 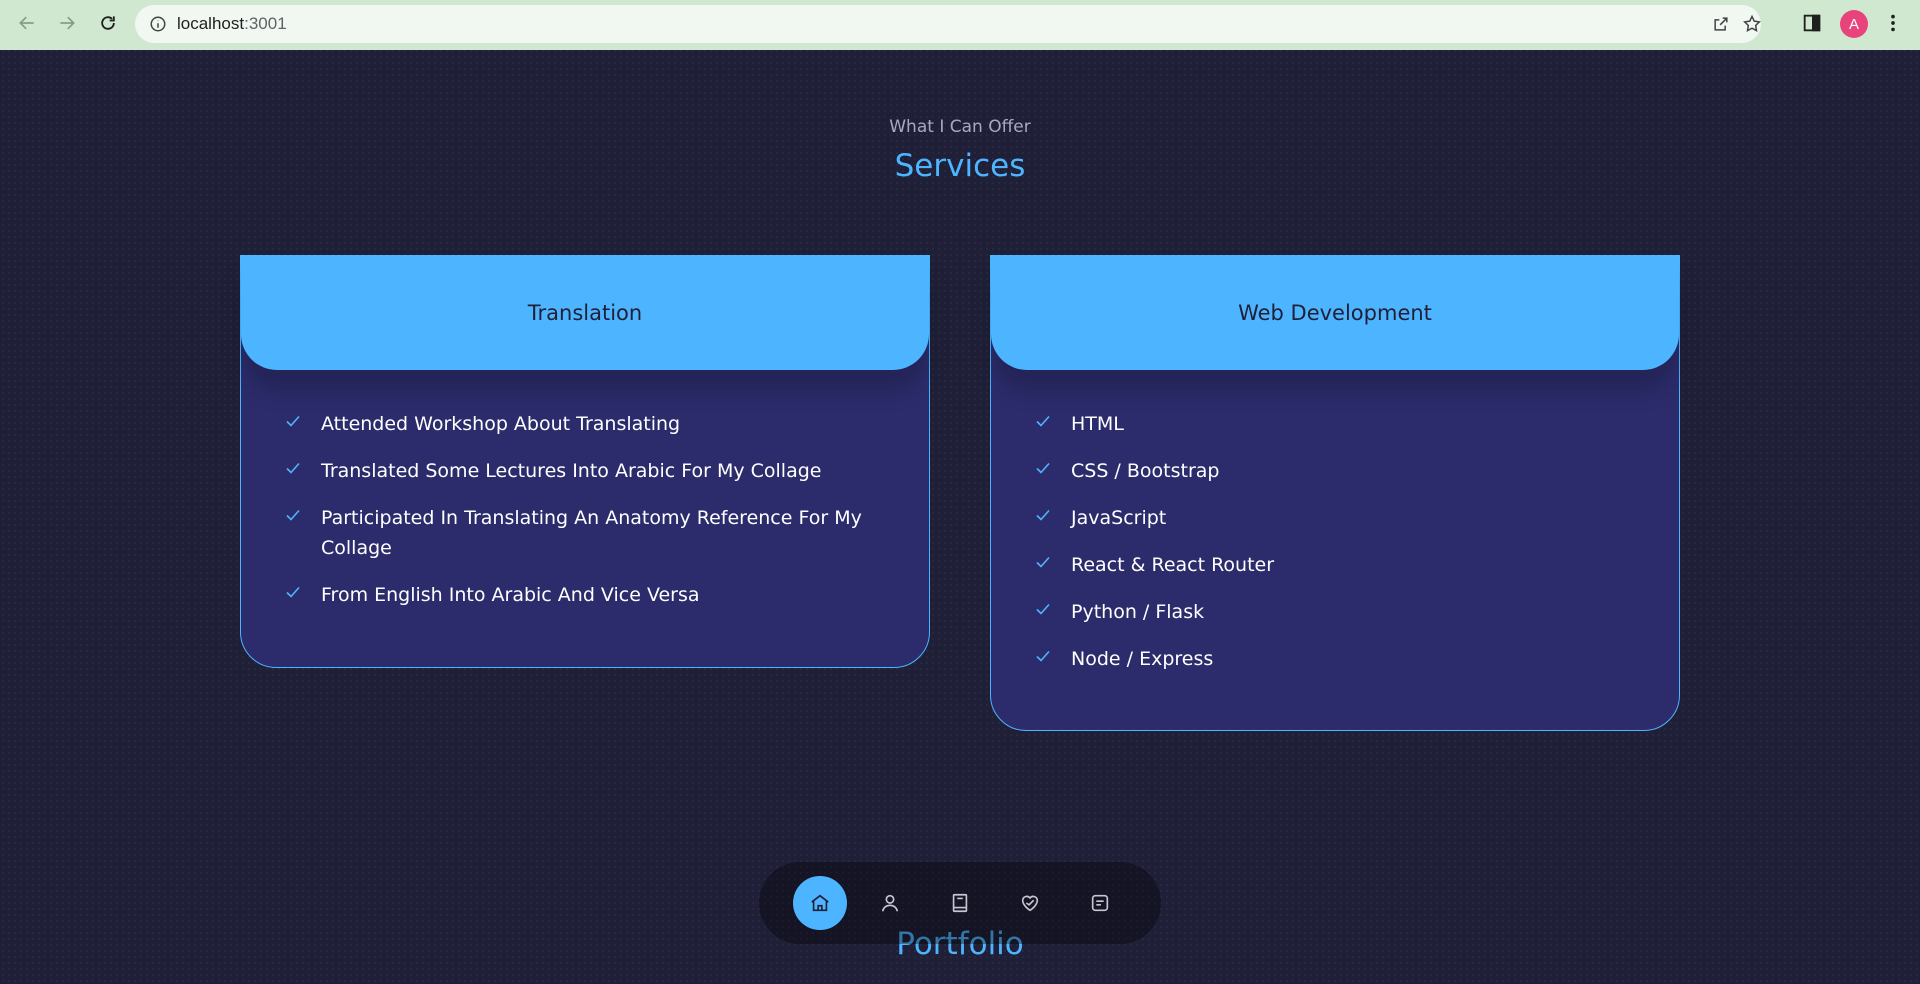 I want to click on message-icon, so click(x=1100, y=903).